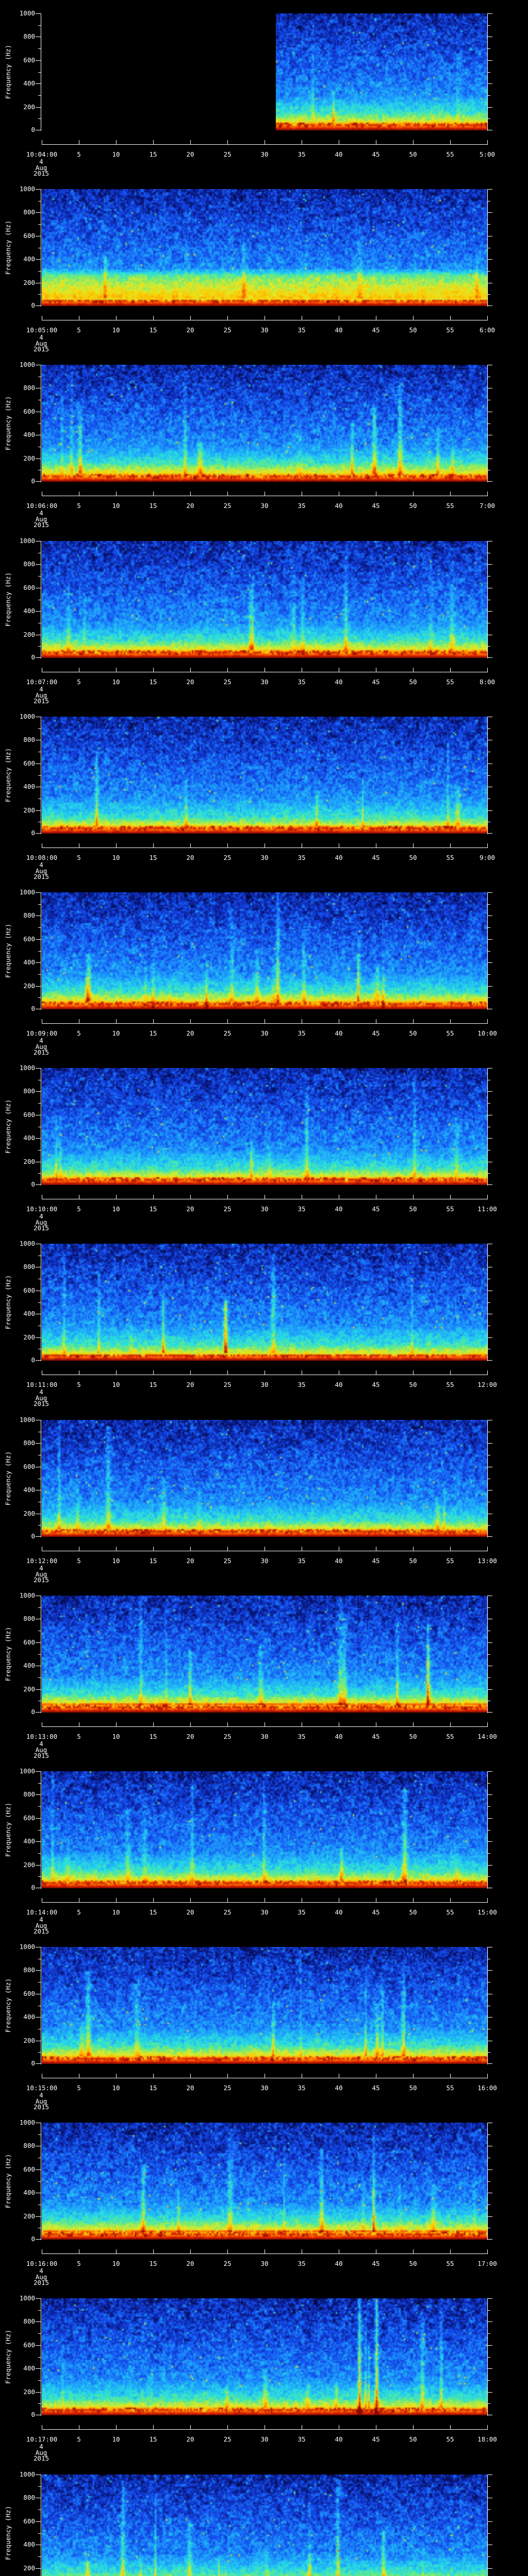  What do you see at coordinates (487, 1912) in the screenshot?
I see `end-time-label: 15:00` at bounding box center [487, 1912].